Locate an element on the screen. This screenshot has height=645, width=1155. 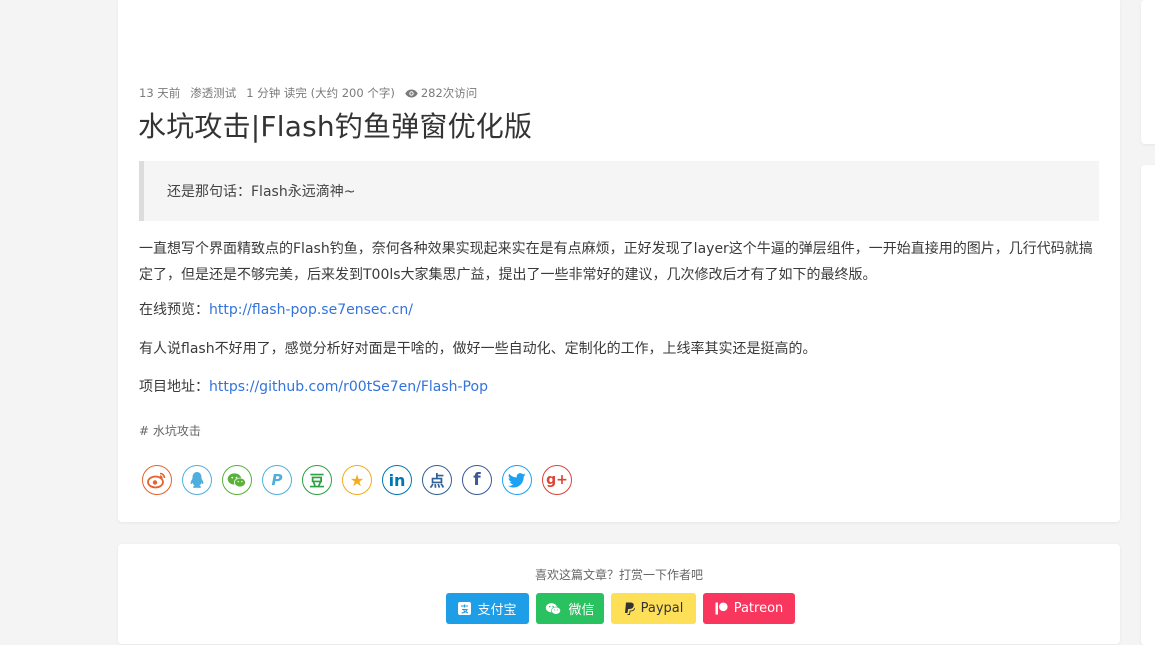
read-time: 1 分钟 读完 (大约 200 个字) is located at coordinates (320, 93).